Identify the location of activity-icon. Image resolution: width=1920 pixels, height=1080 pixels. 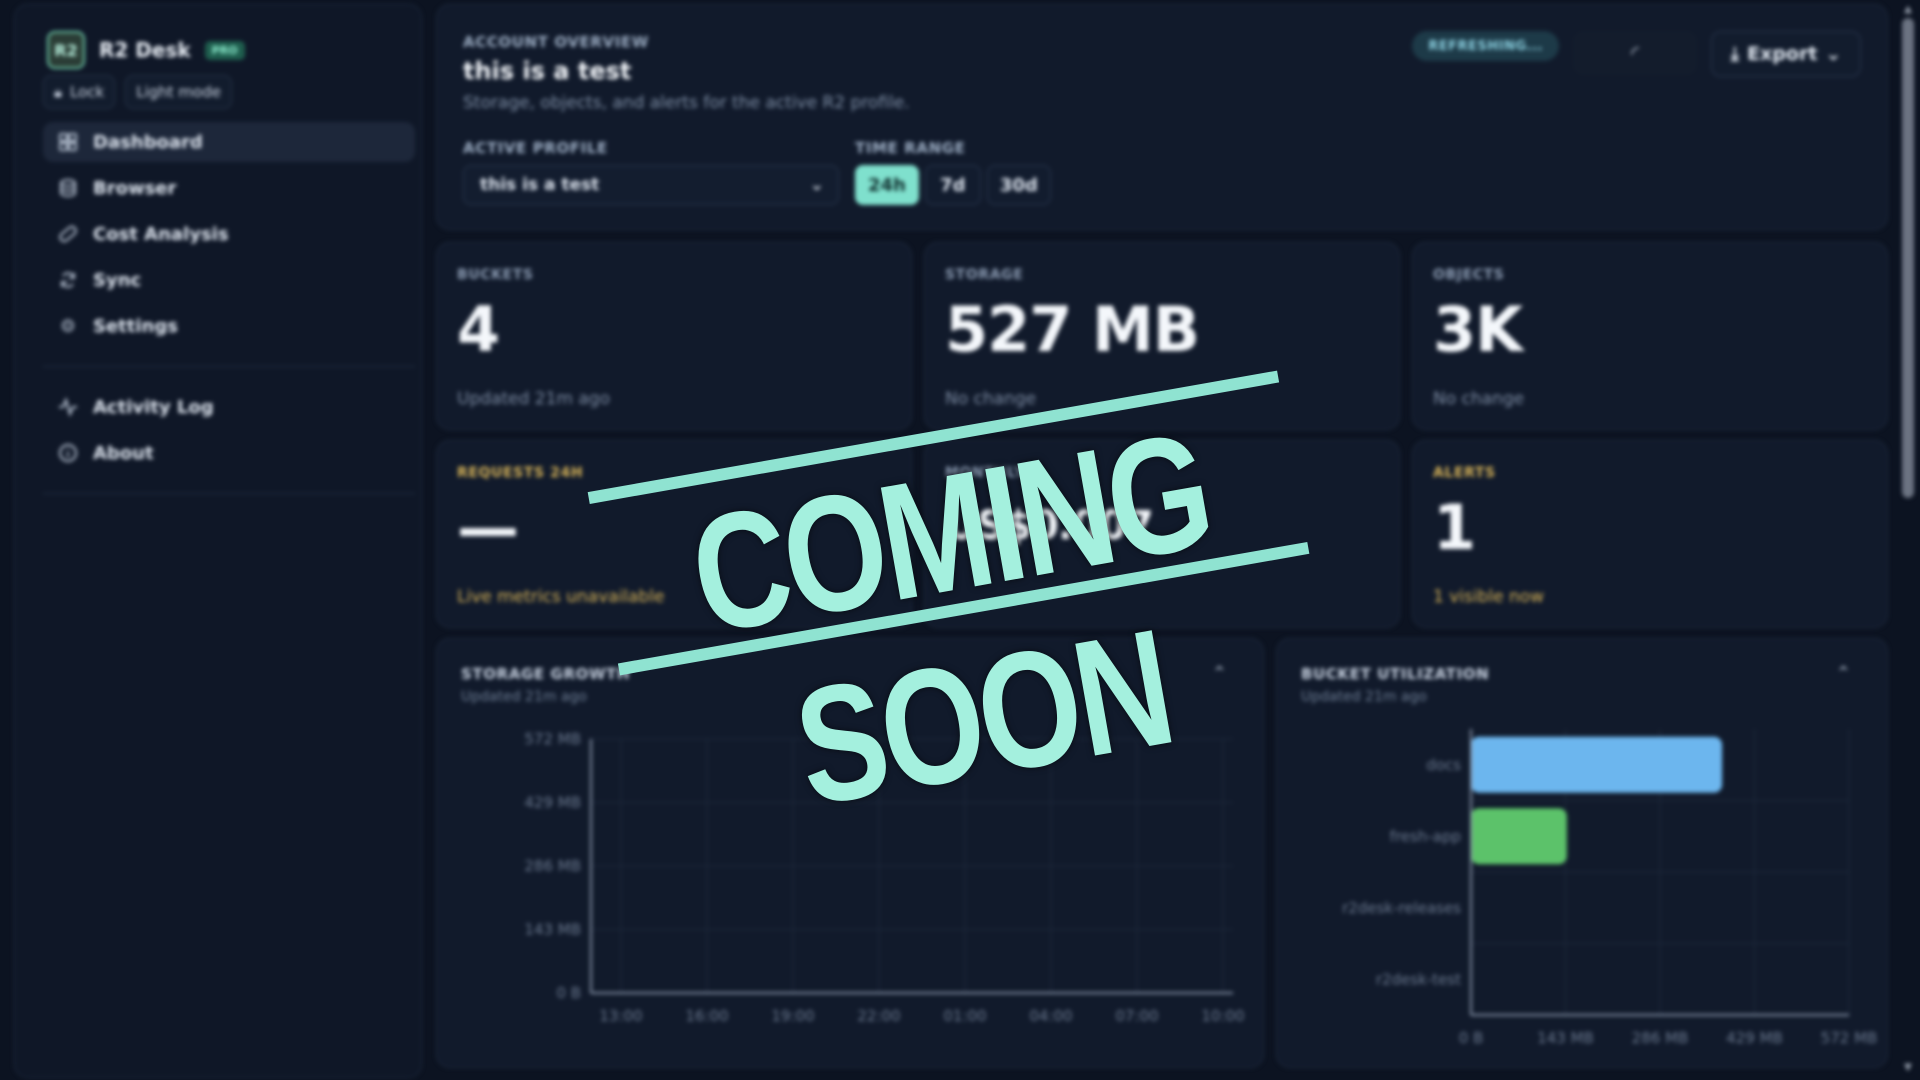
(68, 407).